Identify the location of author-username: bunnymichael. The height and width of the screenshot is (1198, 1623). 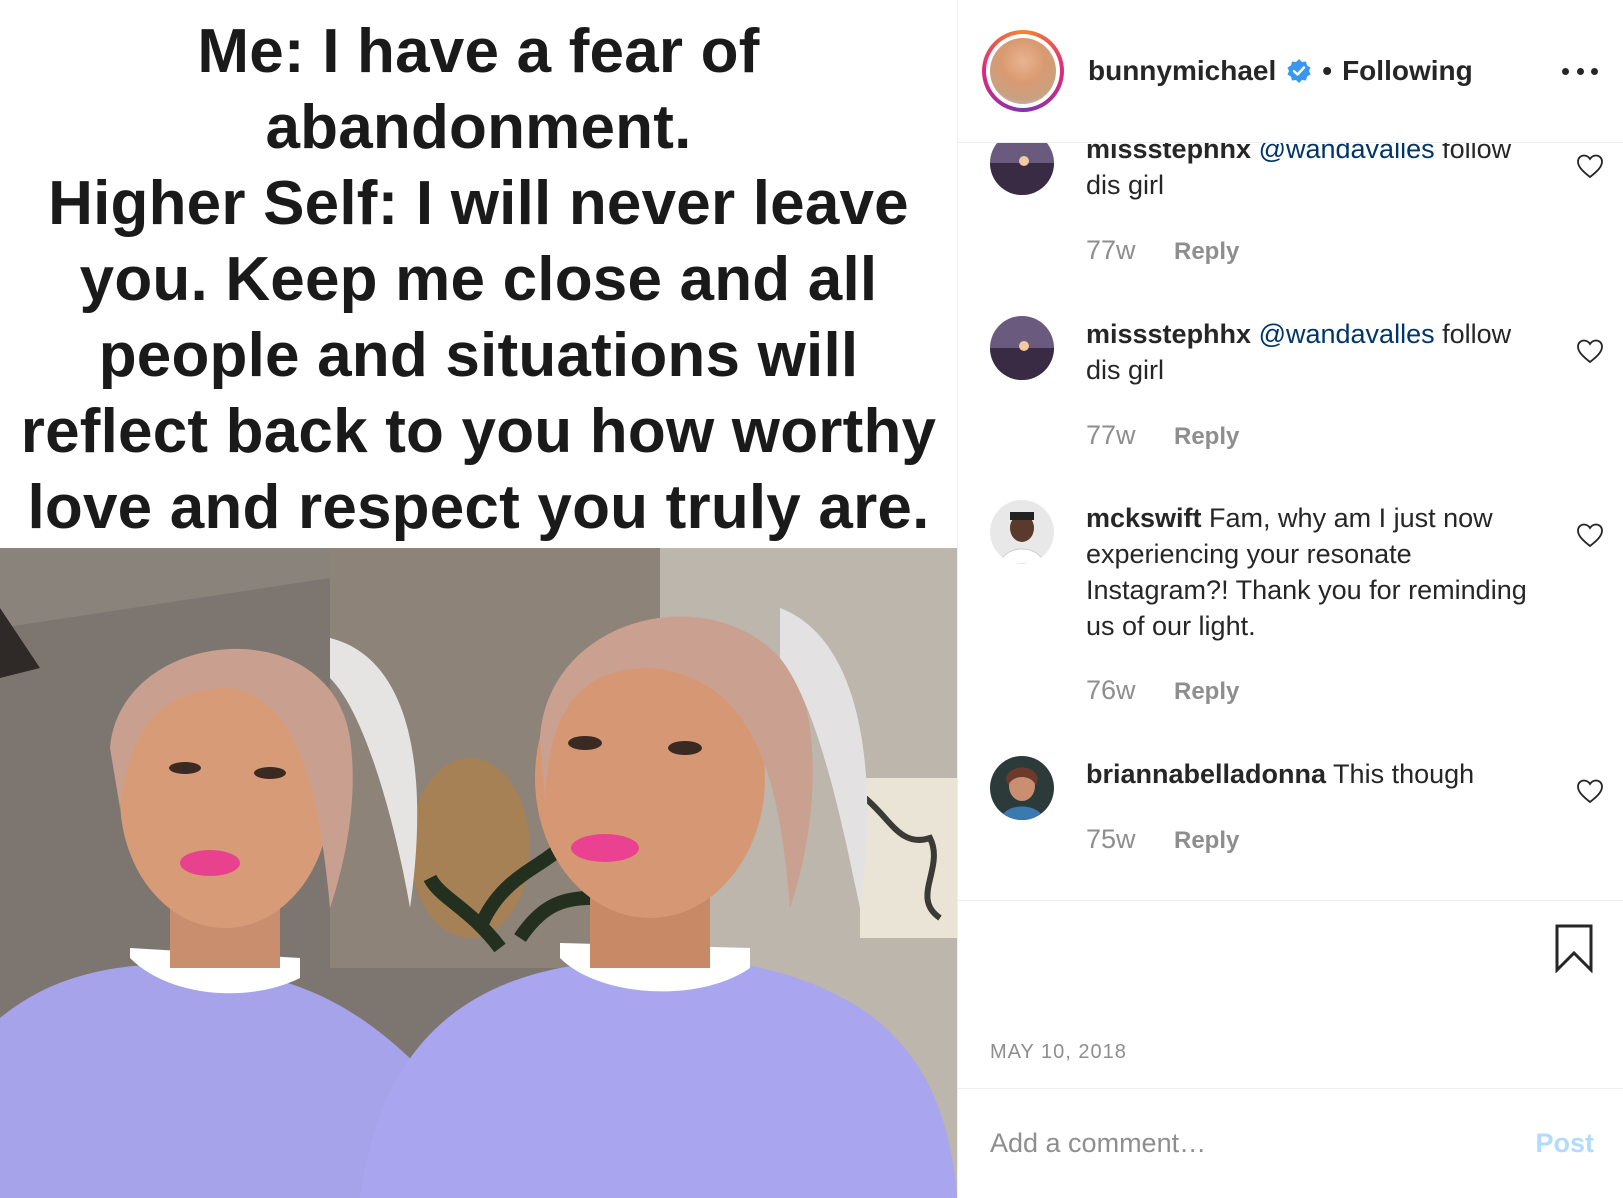
(1182, 71).